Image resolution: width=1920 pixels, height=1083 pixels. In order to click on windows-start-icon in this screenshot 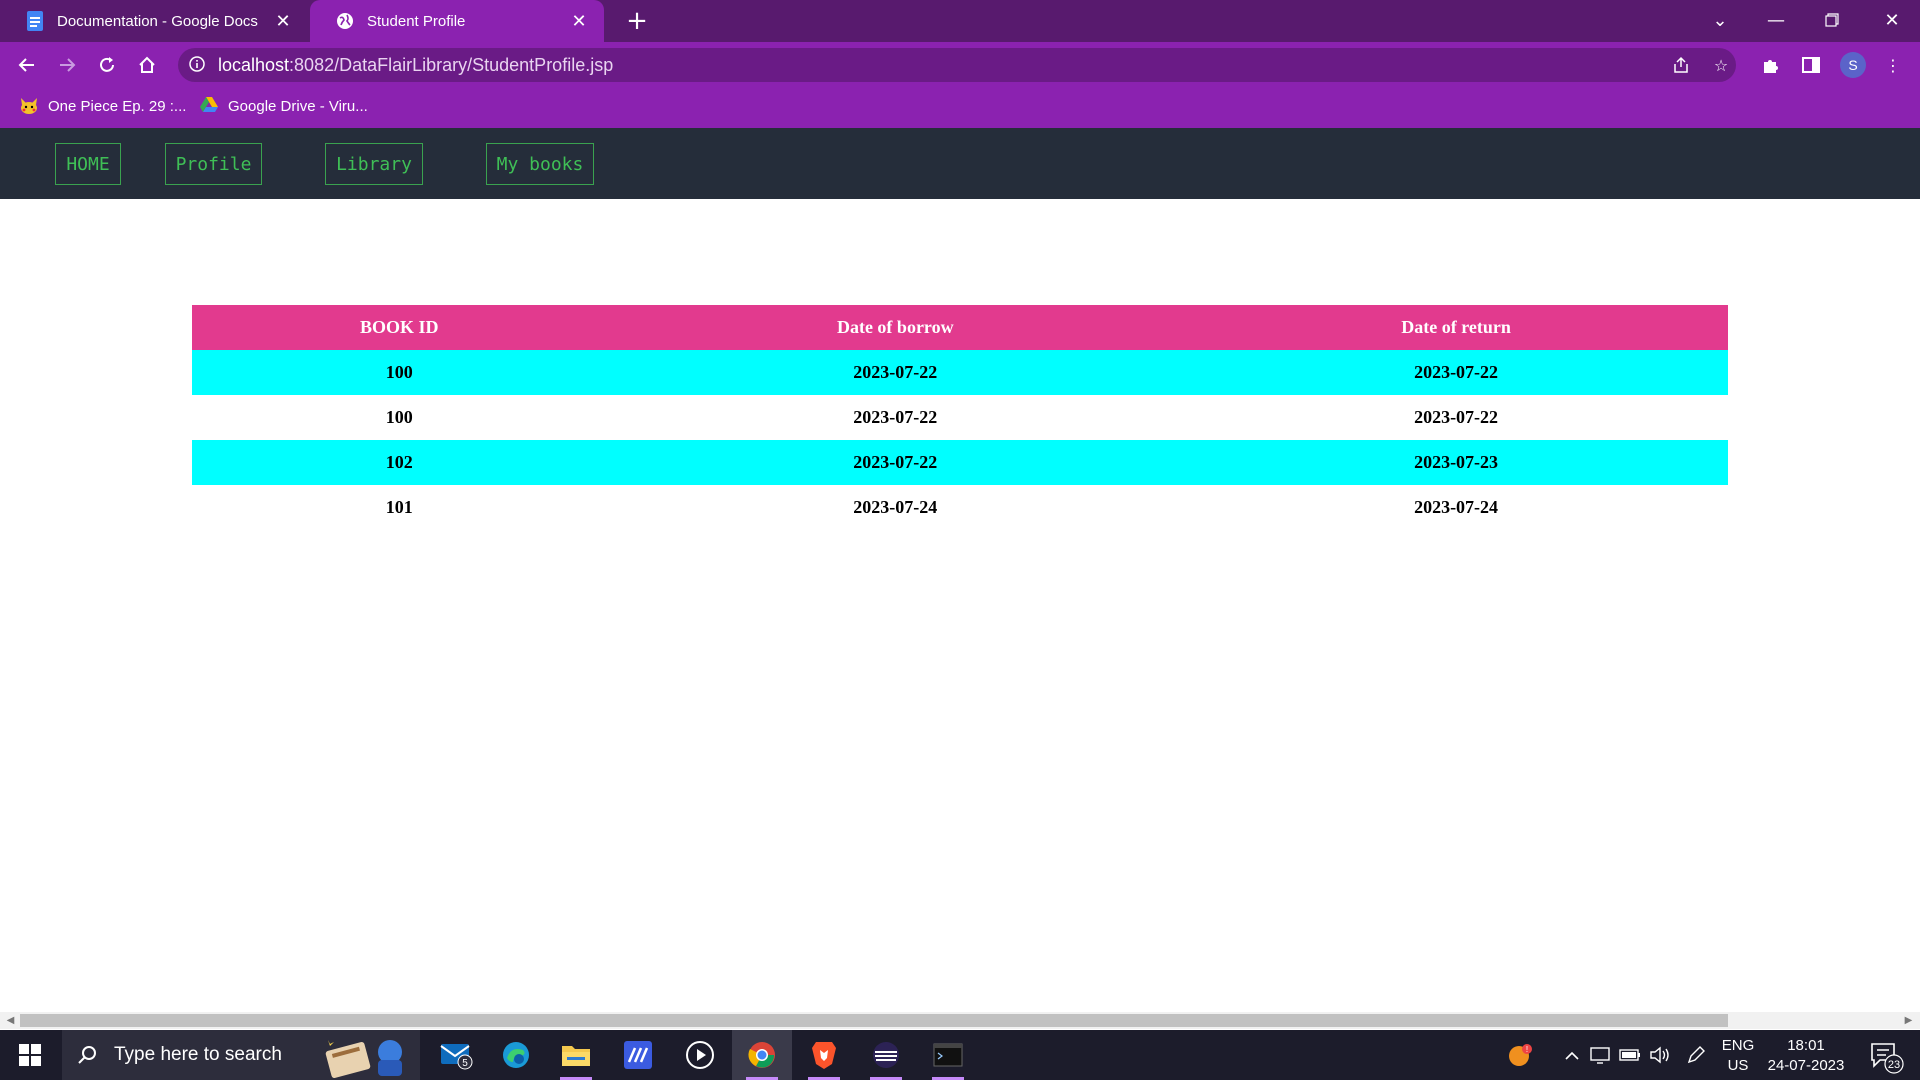, I will do `click(30, 1055)`.